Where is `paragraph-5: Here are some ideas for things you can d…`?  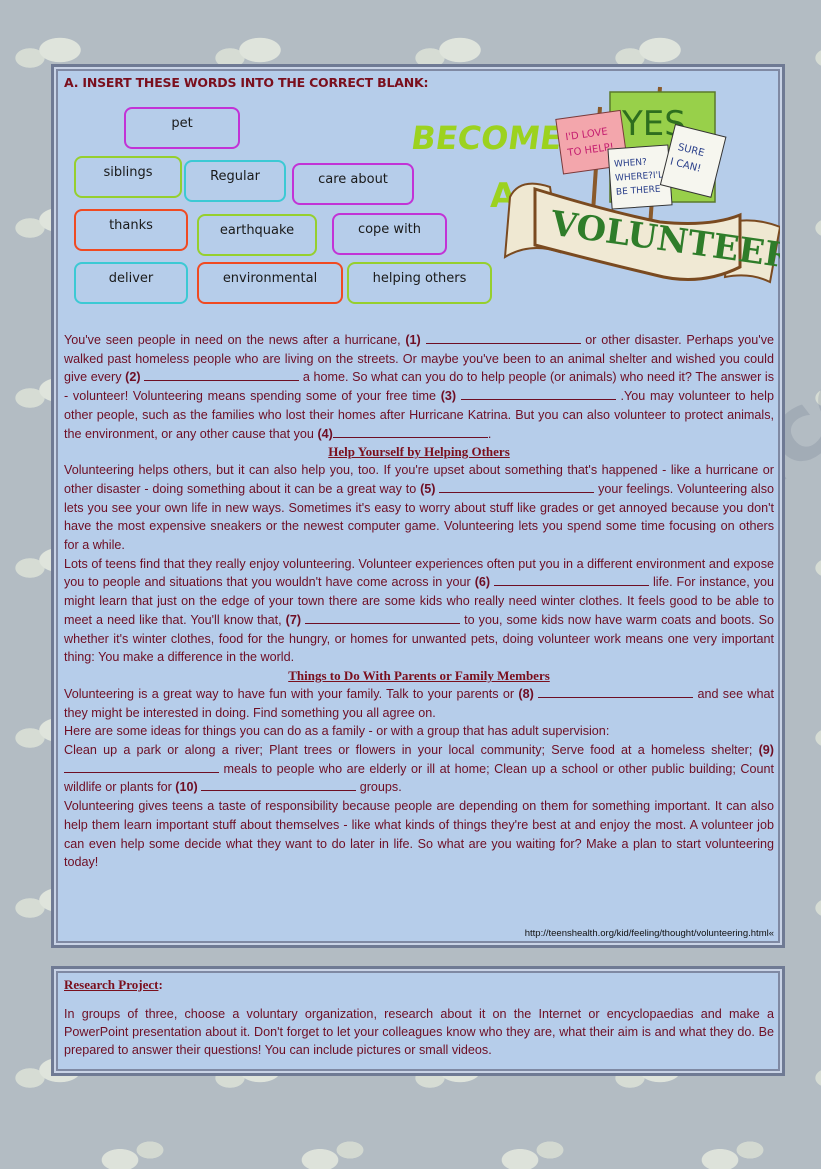
paragraph-5: Here are some ideas for things you can d… is located at coordinates (337, 731).